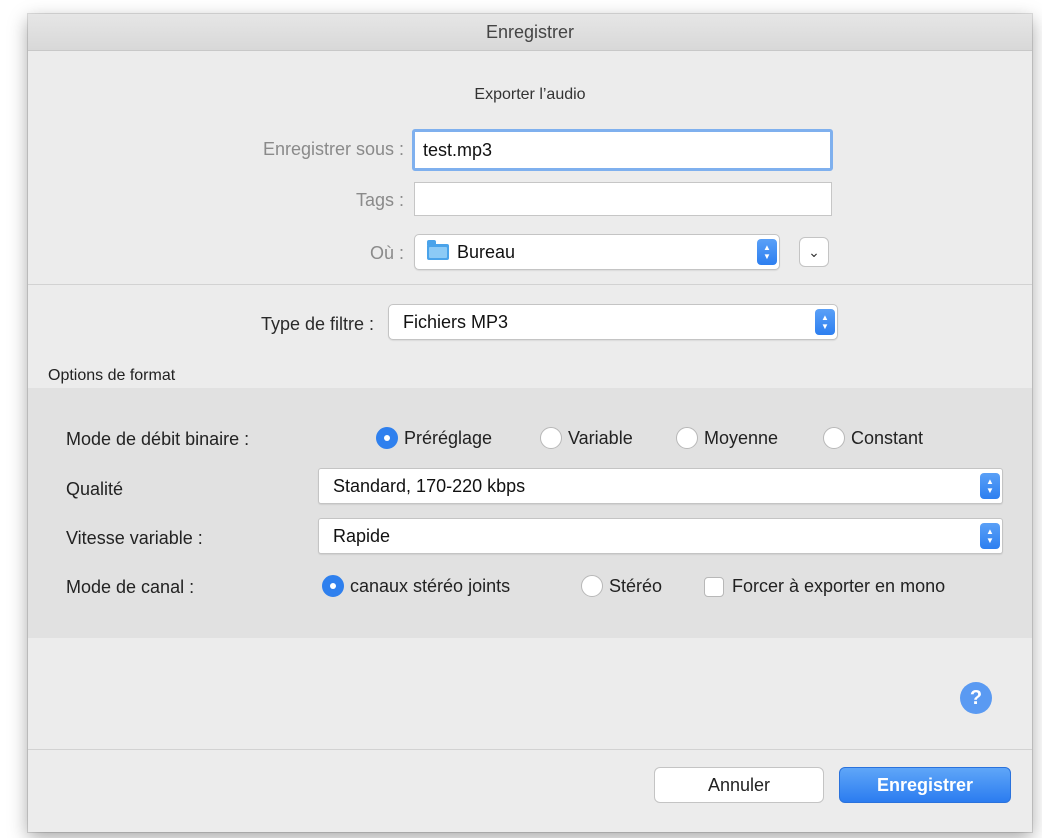 The height and width of the screenshot is (838, 1042). Describe the element at coordinates (362, 535) in the screenshot. I see `variable-speed-value: Rapide` at that location.